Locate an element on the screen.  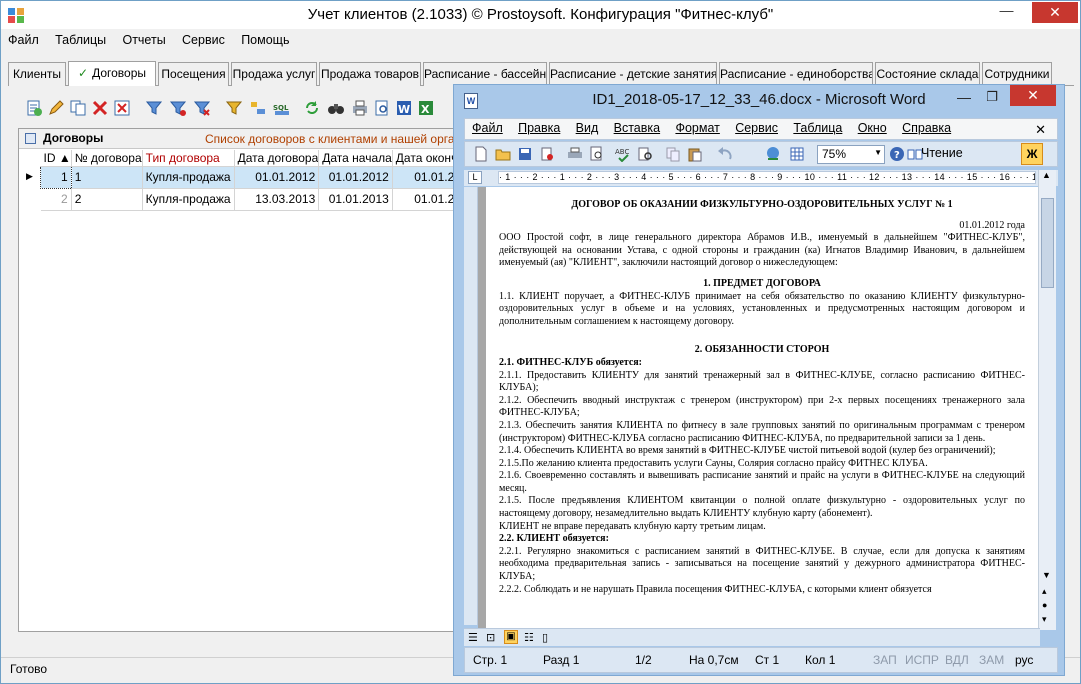
cell-id: 1 is located at coordinates (56, 177).